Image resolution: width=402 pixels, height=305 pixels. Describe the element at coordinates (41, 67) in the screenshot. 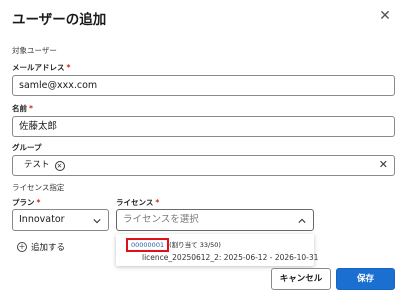

I see `email-label: メールアドレス *` at that location.